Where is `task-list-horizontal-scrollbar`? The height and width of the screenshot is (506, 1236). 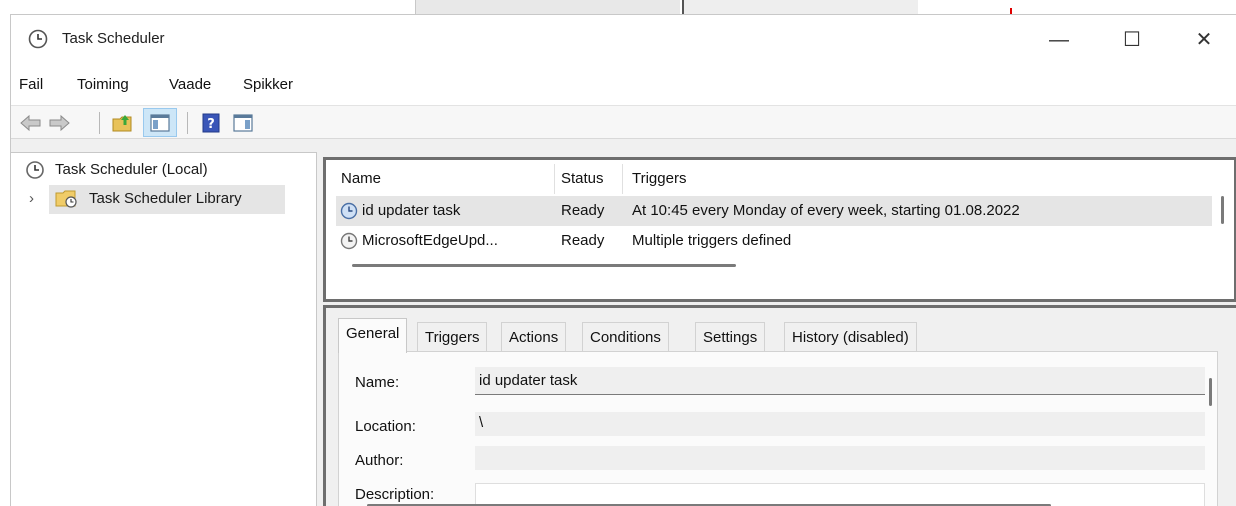 task-list-horizontal-scrollbar is located at coordinates (544, 265).